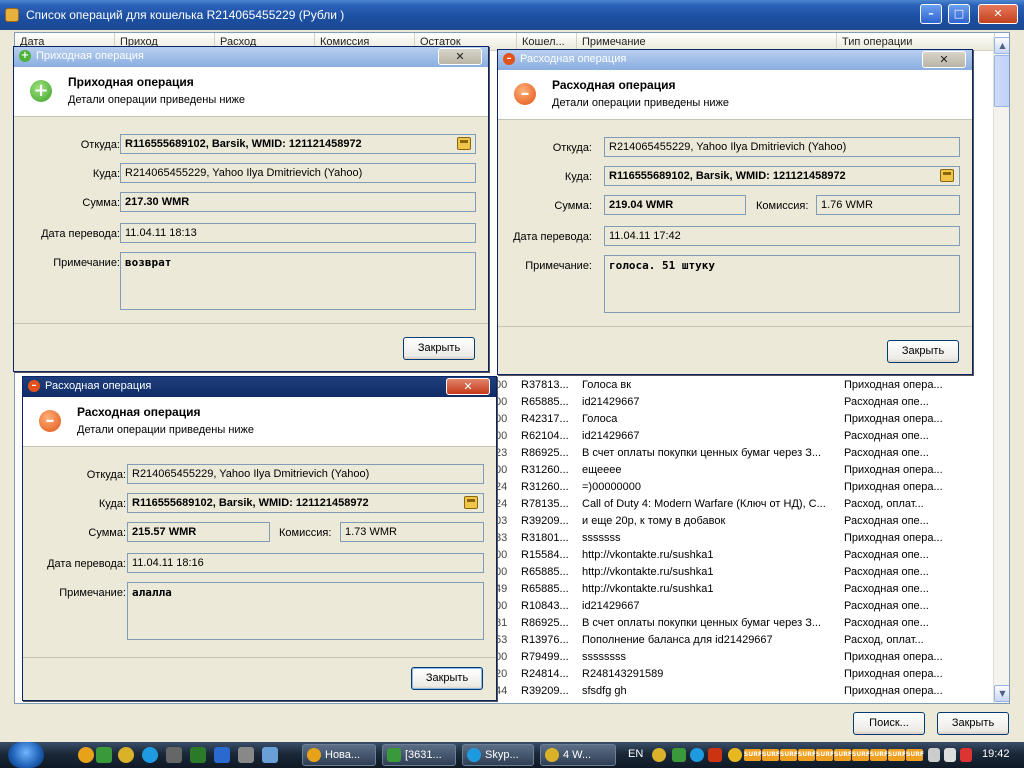  What do you see at coordinates (1001, 370) in the screenshot?
I see `vertical-scrollbar: ▲ ▼` at bounding box center [1001, 370].